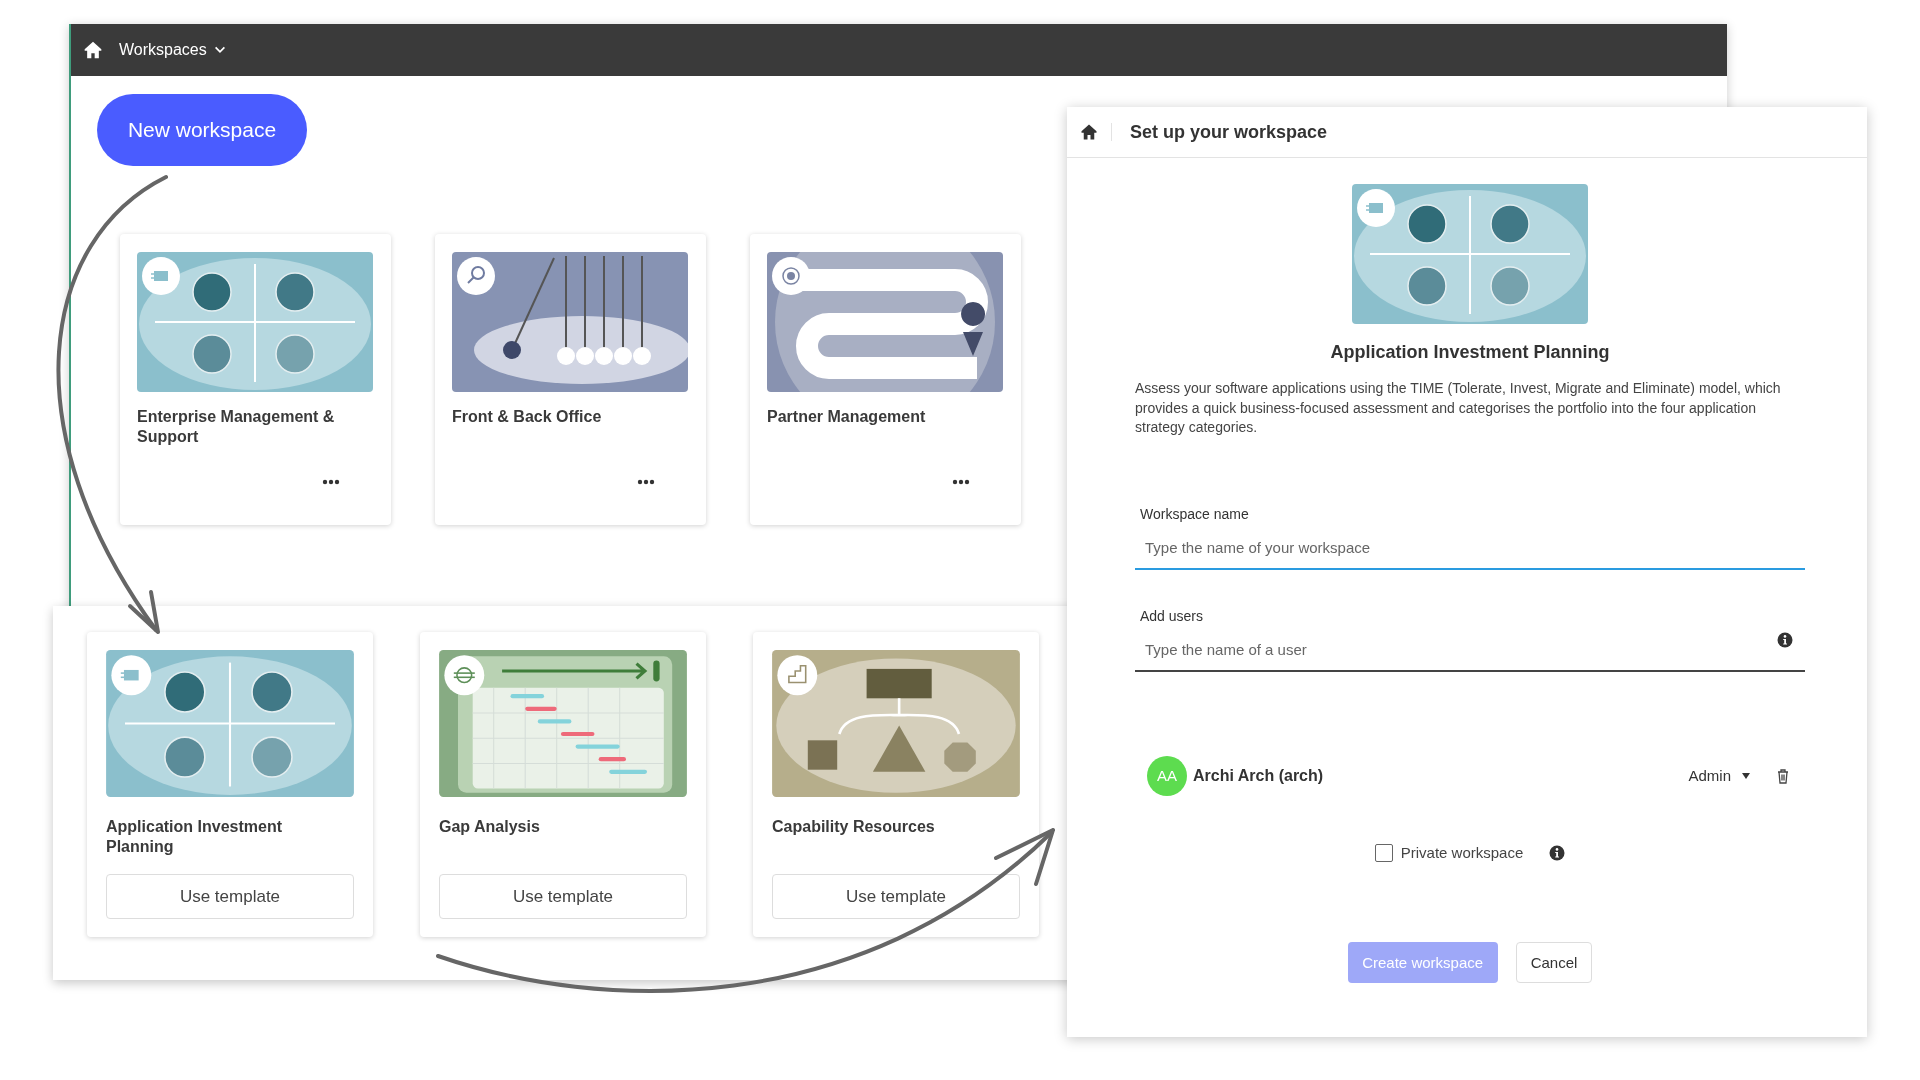 The image size is (1920, 1080). I want to click on dialog-title: Set up your workspace, so click(1228, 132).